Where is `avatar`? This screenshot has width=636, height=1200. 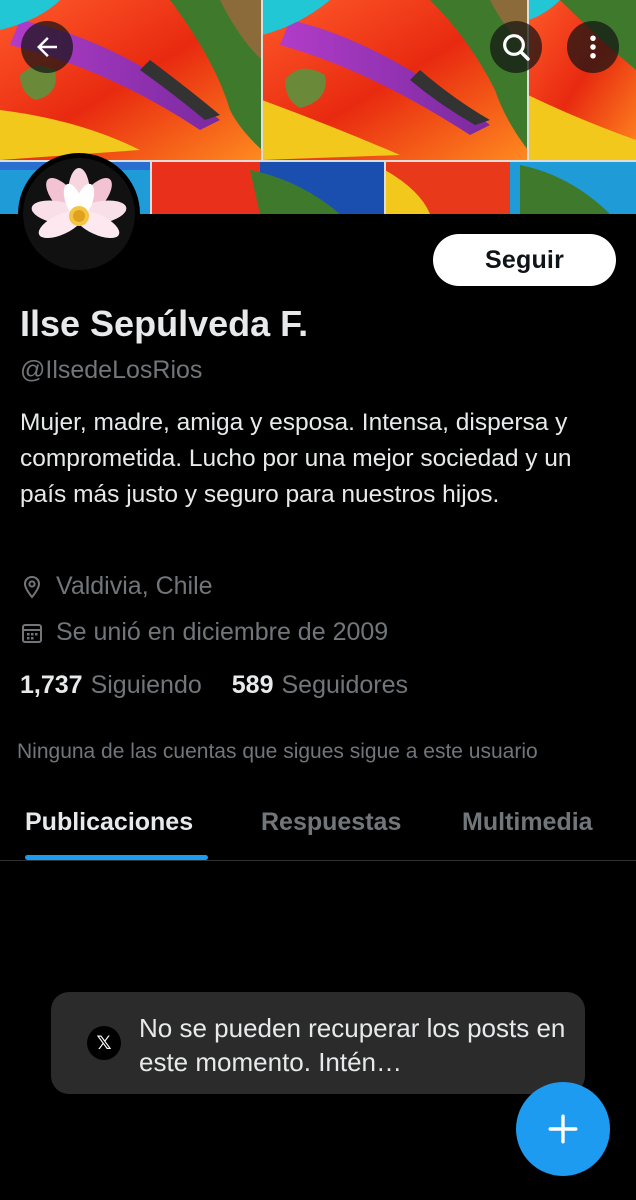
avatar is located at coordinates (79, 214).